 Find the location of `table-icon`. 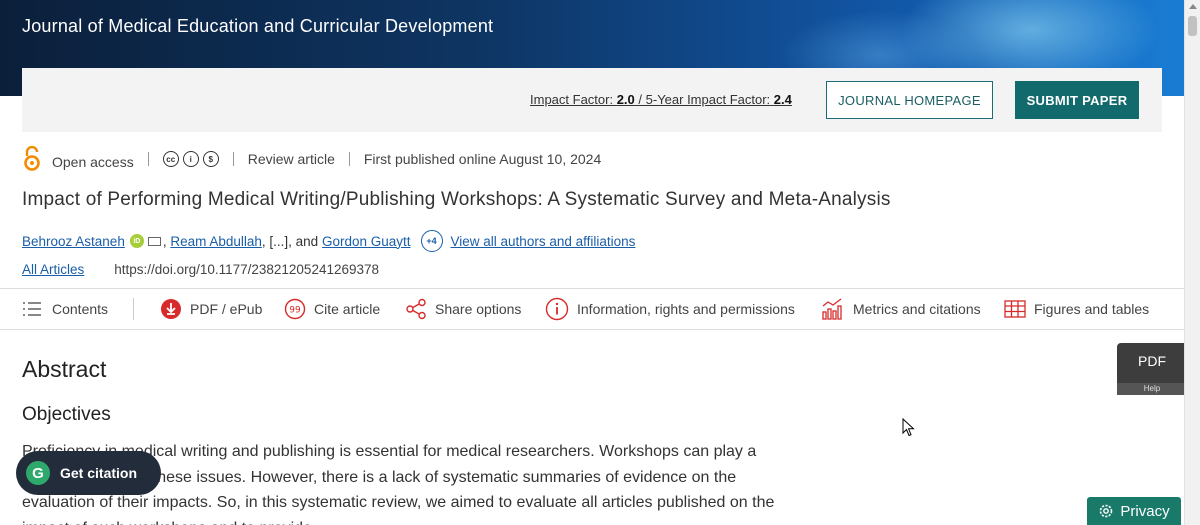

table-icon is located at coordinates (1015, 309).